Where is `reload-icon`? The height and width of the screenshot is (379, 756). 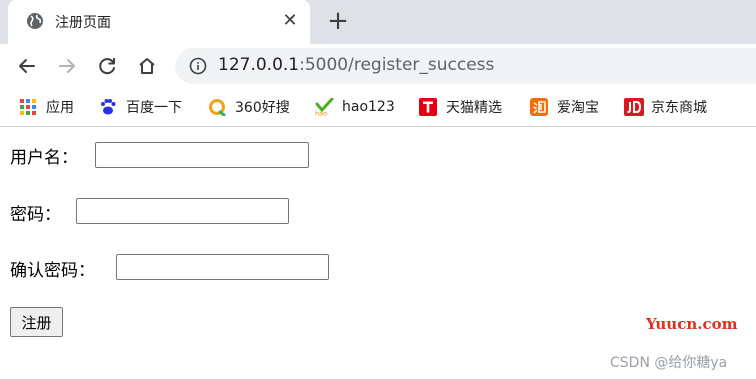 reload-icon is located at coordinates (107, 66).